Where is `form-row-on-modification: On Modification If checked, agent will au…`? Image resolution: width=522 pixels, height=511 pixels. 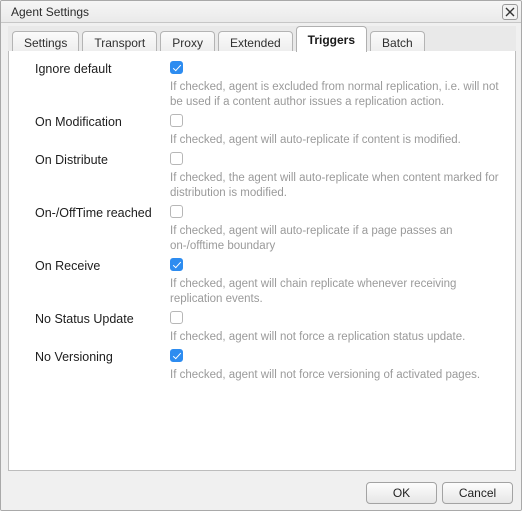
form-row-on-modification: On Modification If checked, agent will au… is located at coordinates (262, 131).